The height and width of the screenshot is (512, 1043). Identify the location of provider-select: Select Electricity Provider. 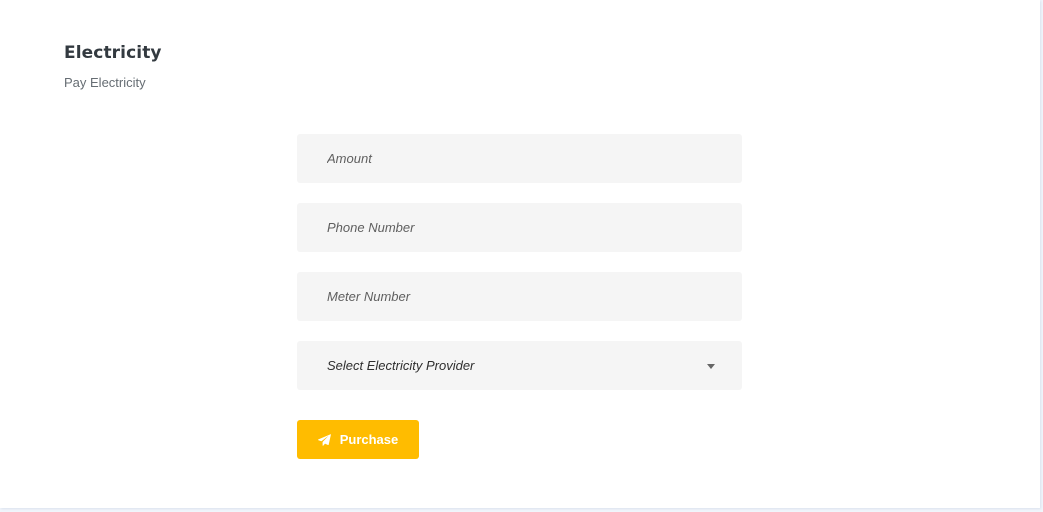
(519, 365).